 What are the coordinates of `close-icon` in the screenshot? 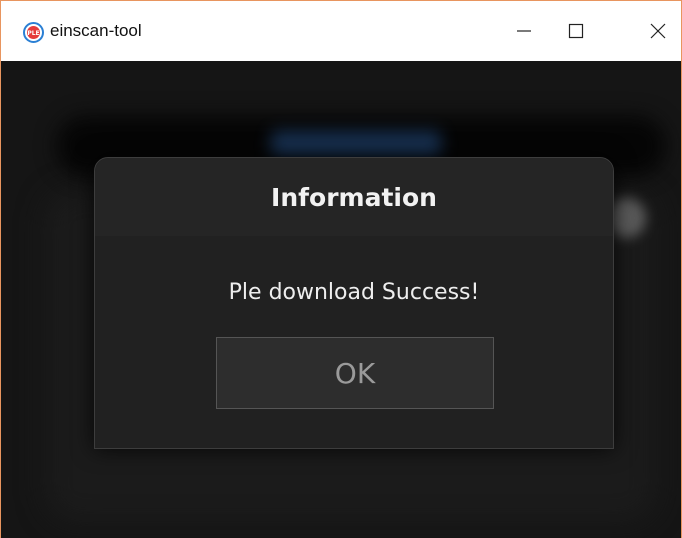 It's located at (658, 31).